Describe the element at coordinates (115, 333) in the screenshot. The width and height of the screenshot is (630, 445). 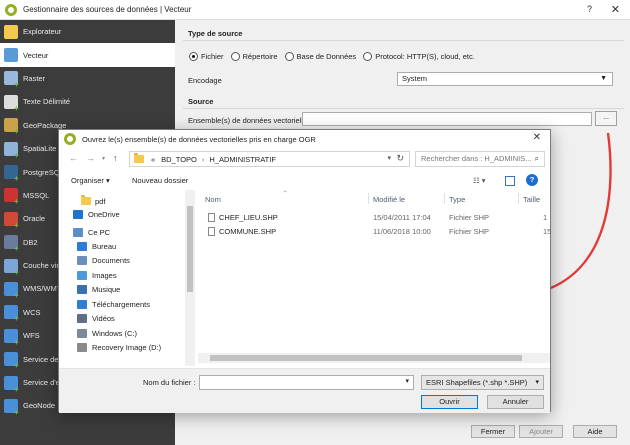
I see `nav-item-label: Windows (C:)` at that location.